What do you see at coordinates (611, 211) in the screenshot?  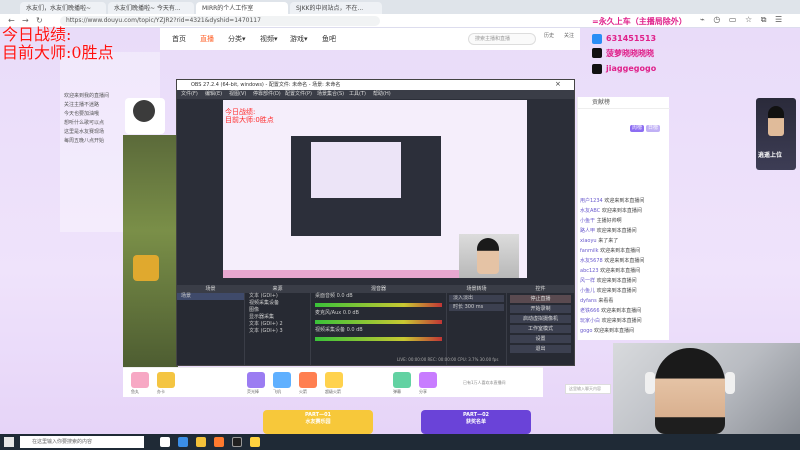 I see `chat-message: 水友ABC 欢迎来到本直播间` at bounding box center [611, 211].